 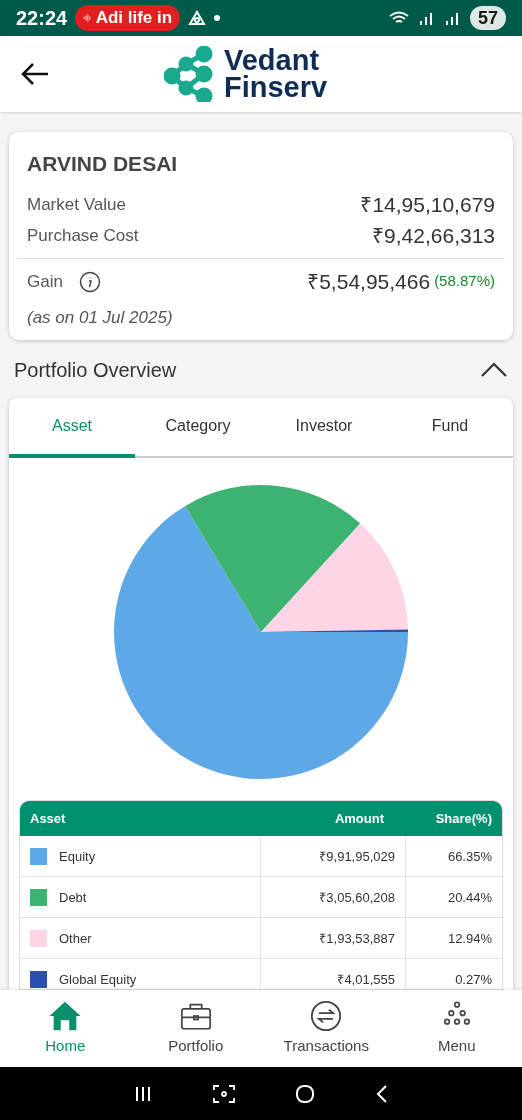 What do you see at coordinates (456, 1028) in the screenshot?
I see `nav-item: Menu` at bounding box center [456, 1028].